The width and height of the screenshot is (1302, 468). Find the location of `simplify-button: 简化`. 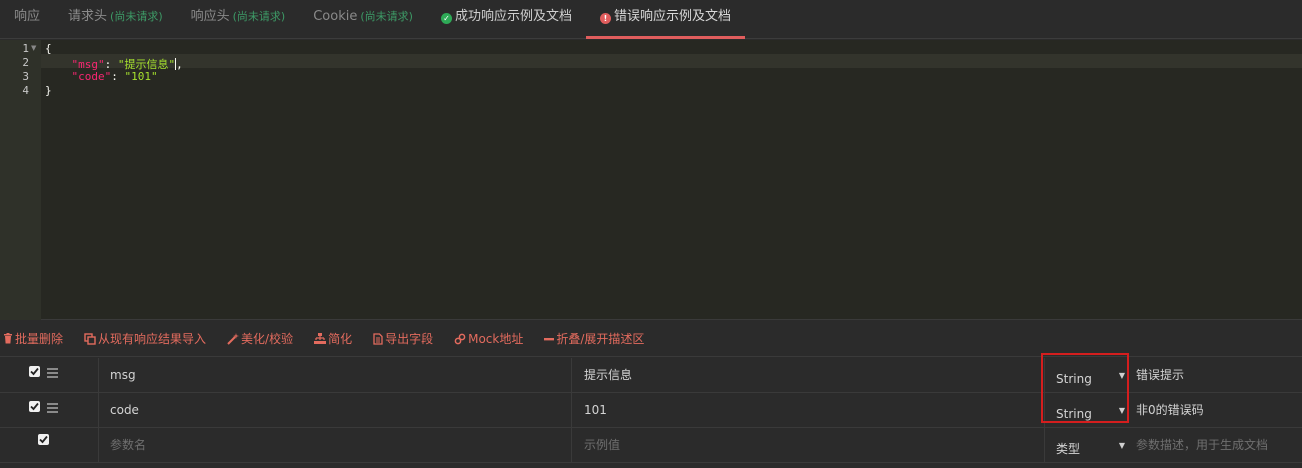

simplify-button: 简化 is located at coordinates (333, 338).